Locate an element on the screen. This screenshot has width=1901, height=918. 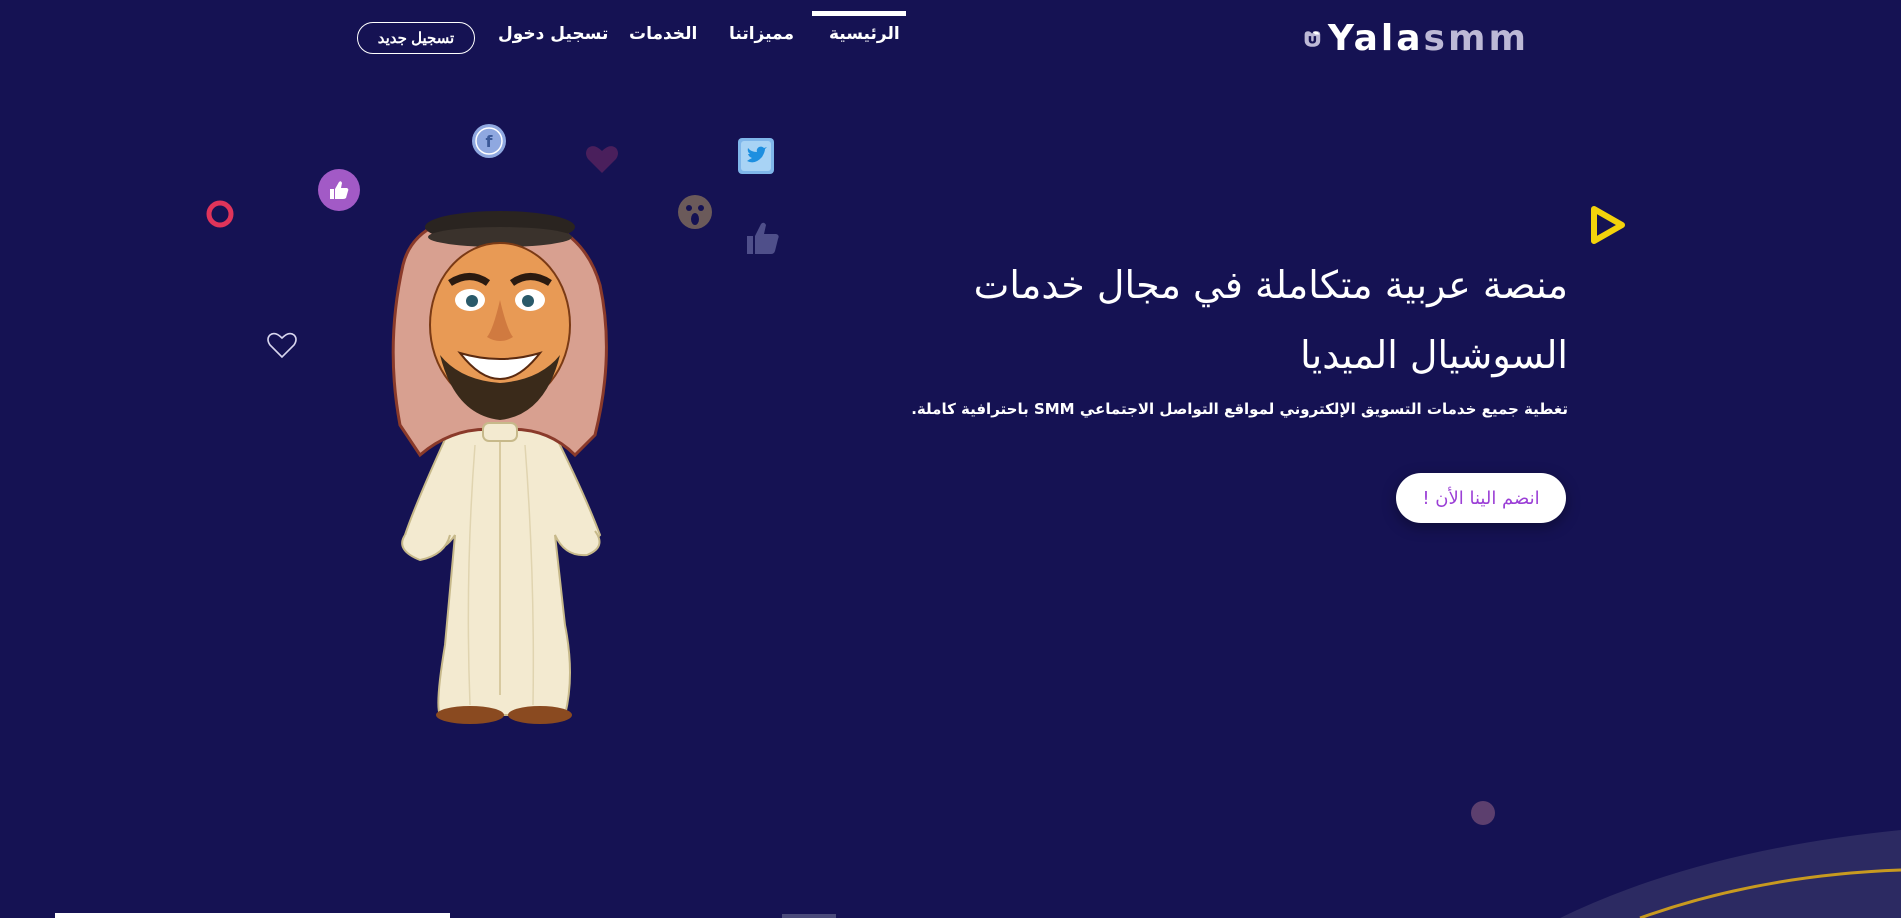
nav-item-login: تسجيل دخول is located at coordinates (553, 34).